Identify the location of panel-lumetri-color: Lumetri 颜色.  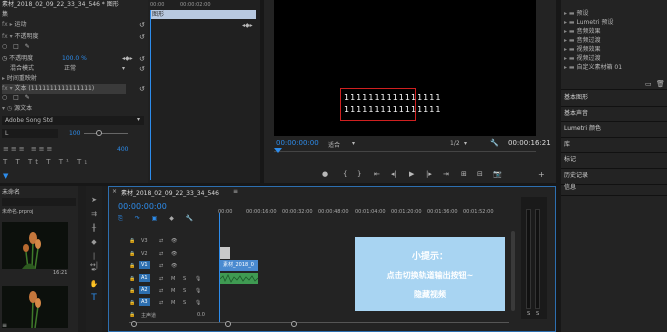
(582, 129).